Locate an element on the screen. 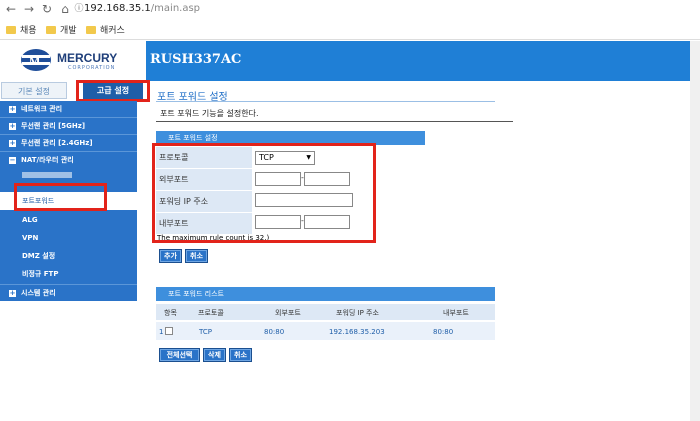 This screenshot has width=700, height=421. tab-basic-settings: 기본 설정 is located at coordinates (34, 90).